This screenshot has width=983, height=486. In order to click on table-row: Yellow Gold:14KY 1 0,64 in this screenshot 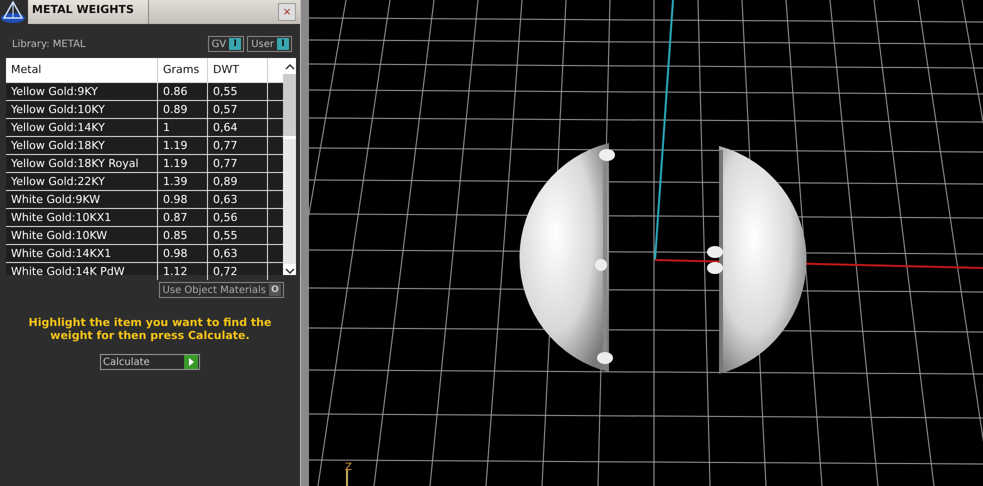, I will do `click(144, 127)`.